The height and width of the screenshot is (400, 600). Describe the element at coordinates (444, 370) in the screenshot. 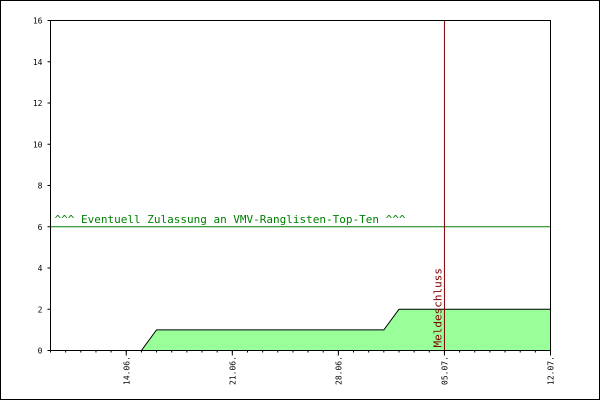

I see `x-tick-label: 05.07.` at that location.